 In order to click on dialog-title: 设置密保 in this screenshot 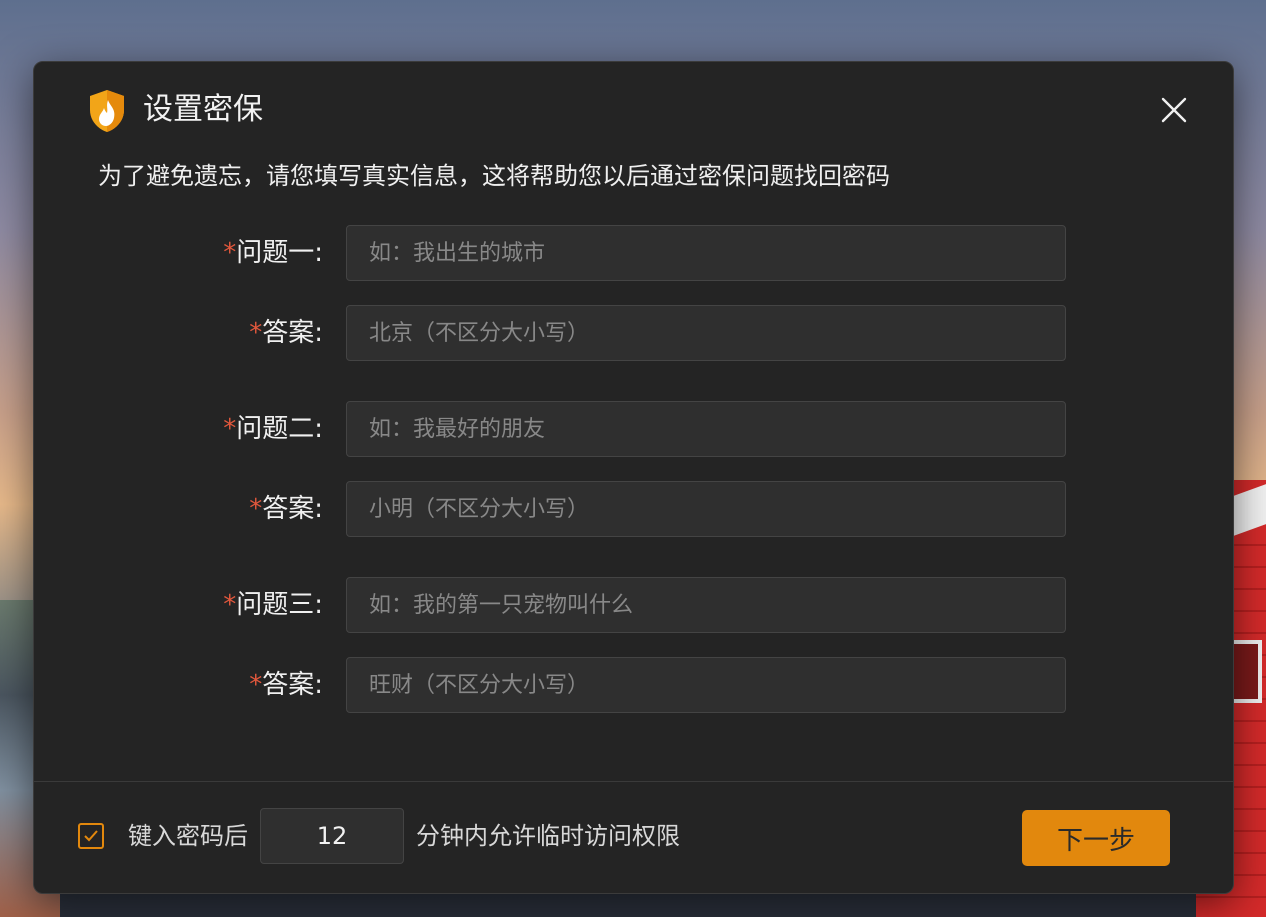, I will do `click(203, 109)`.